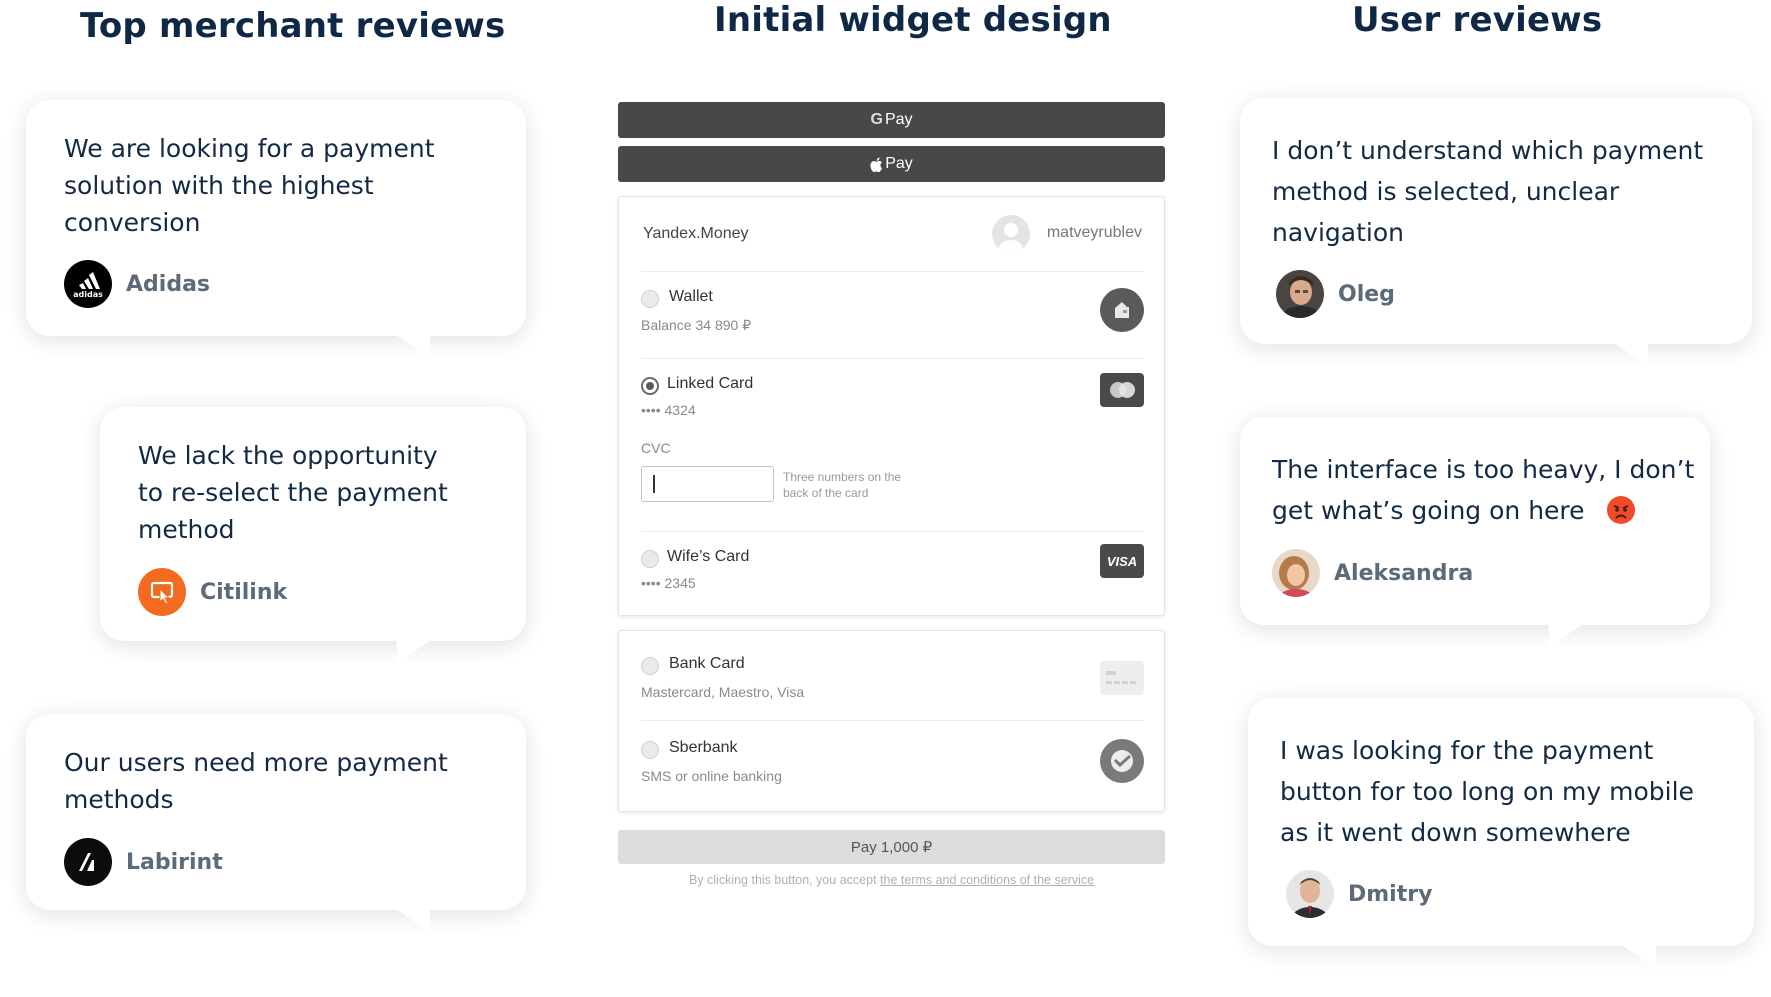 The width and height of the screenshot is (1771, 997). What do you see at coordinates (88, 862) in the screenshot?
I see `labirint-logo-icon` at bounding box center [88, 862].